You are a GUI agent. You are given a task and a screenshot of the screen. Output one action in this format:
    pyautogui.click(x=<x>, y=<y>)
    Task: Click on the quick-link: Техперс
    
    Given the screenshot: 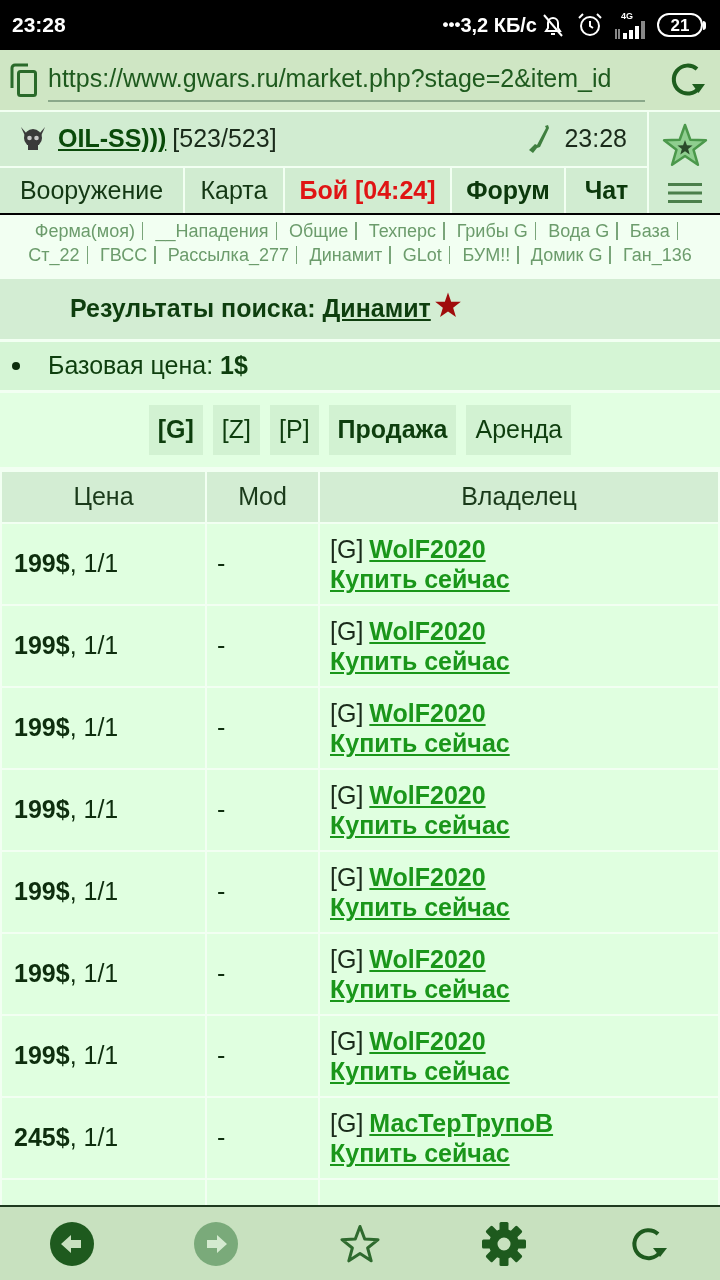 What is the action you would take?
    pyautogui.click(x=402, y=231)
    